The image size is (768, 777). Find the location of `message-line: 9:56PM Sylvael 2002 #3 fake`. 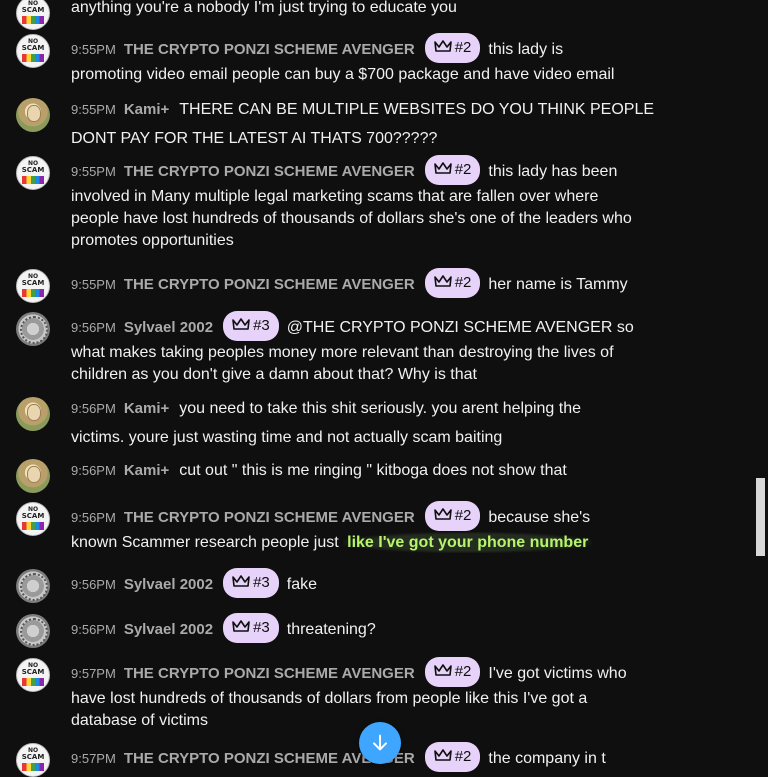

message-line: 9:56PM Sylvael 2002 #3 fake is located at coordinates (194, 584).